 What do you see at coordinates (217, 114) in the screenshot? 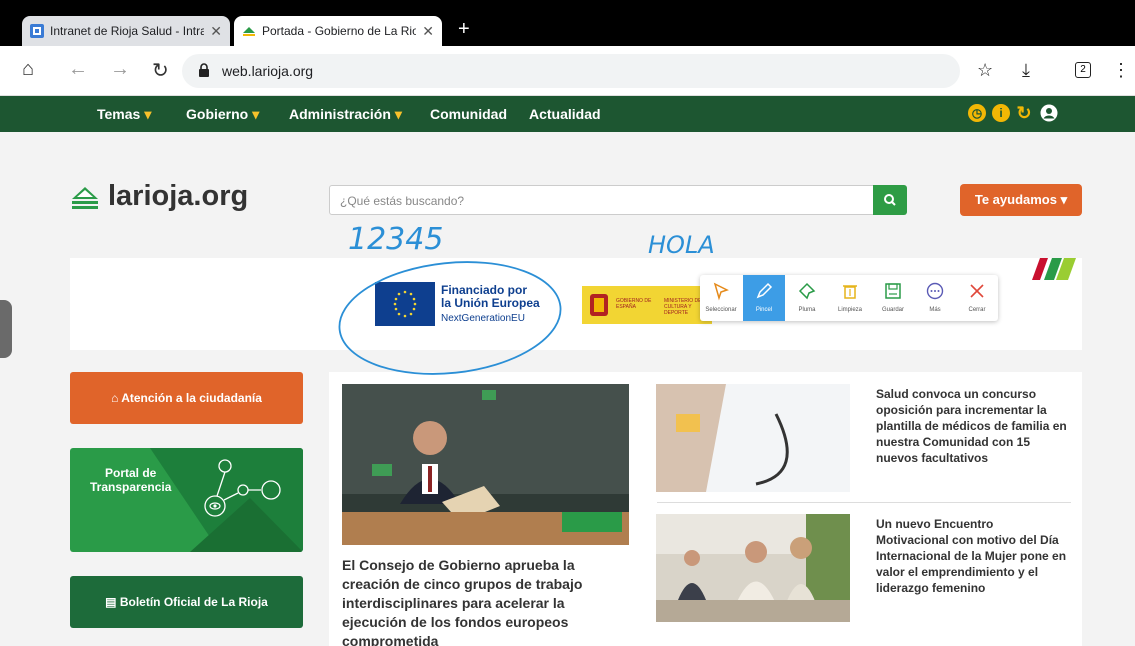
I see `nav-item-label: Gobierno` at bounding box center [217, 114].